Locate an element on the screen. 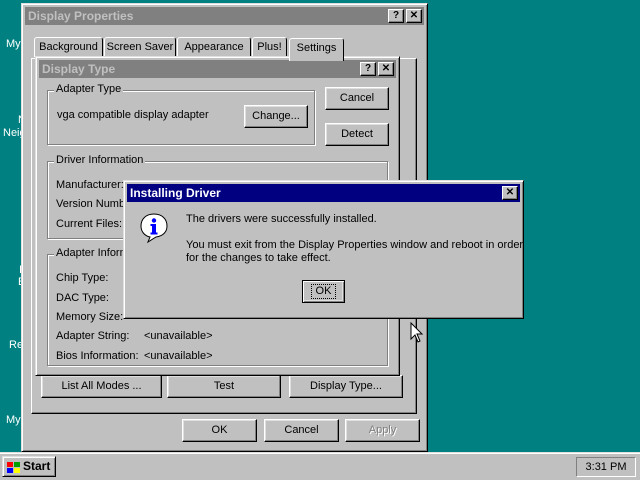 The image size is (640, 480). driver-info-label: Driver Information is located at coordinates (100, 160).